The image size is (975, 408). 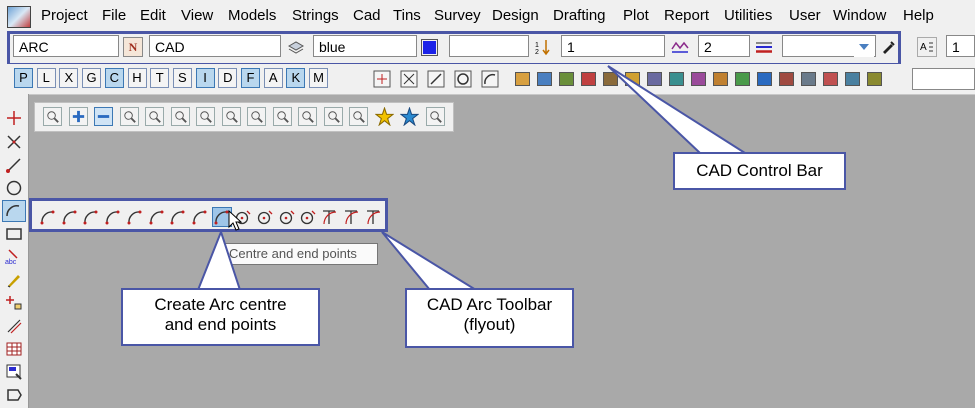 What do you see at coordinates (943, 79) in the screenshot?
I see `right-input` at bounding box center [943, 79].